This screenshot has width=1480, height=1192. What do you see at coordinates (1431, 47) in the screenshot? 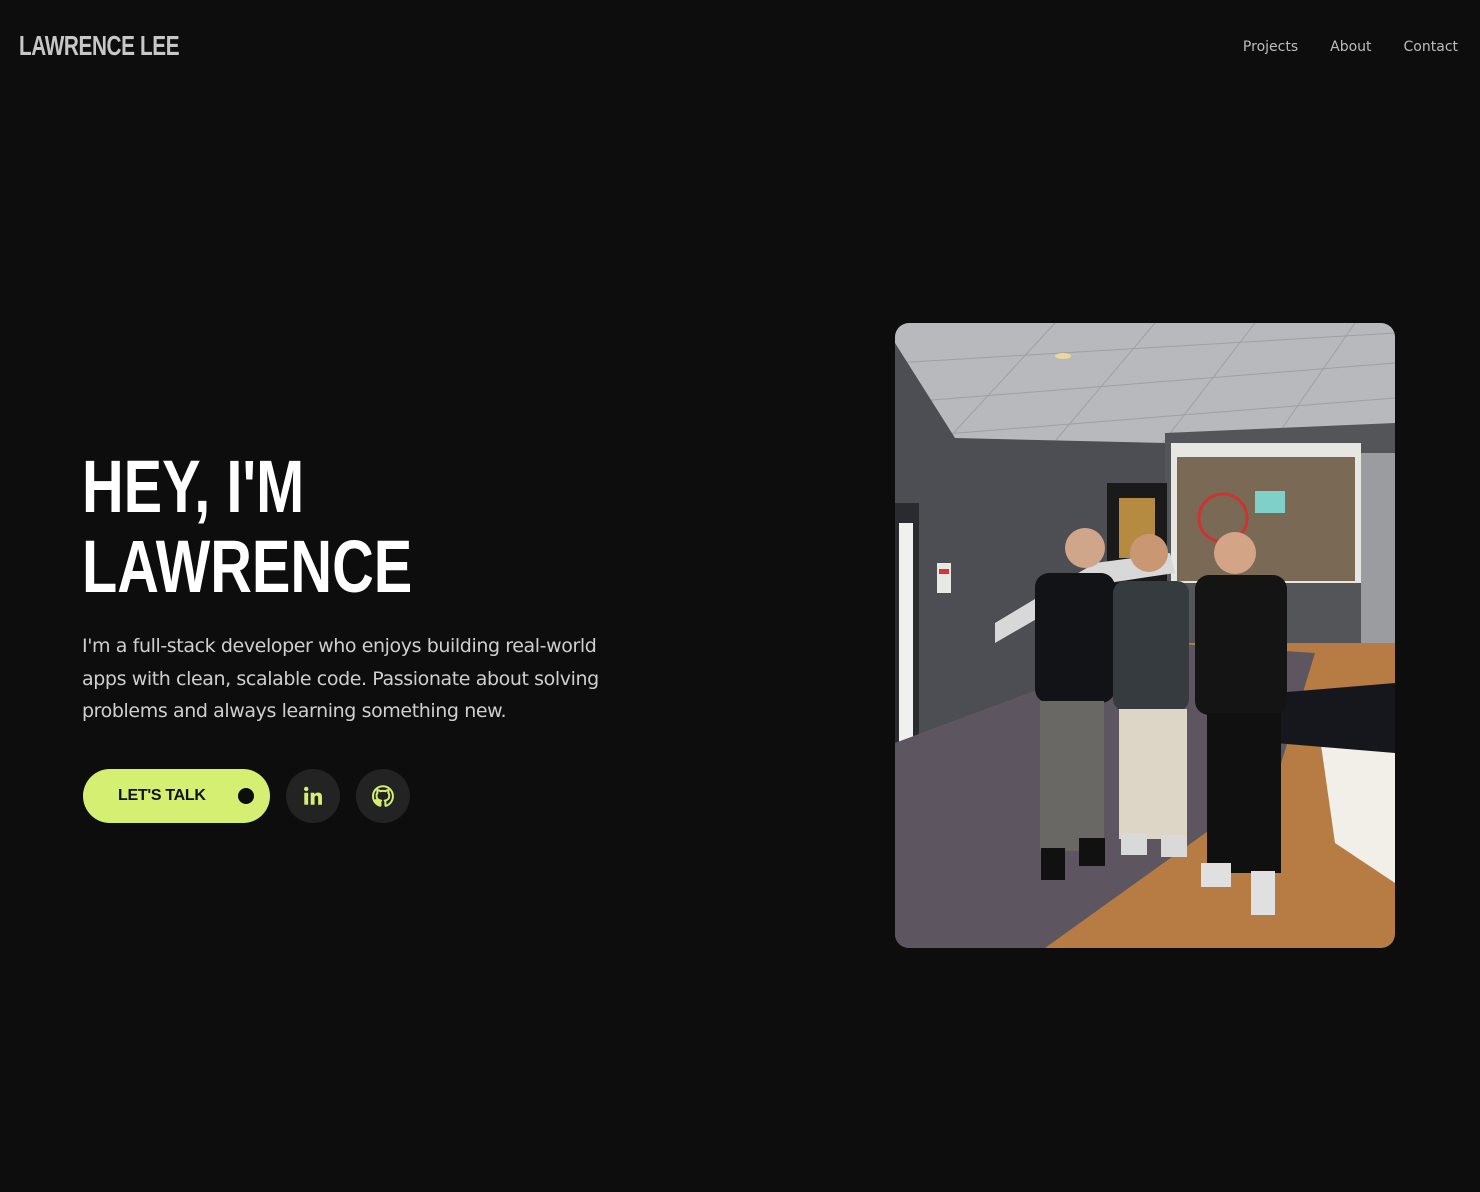
I see `nav-link-contact: Contact` at bounding box center [1431, 47].